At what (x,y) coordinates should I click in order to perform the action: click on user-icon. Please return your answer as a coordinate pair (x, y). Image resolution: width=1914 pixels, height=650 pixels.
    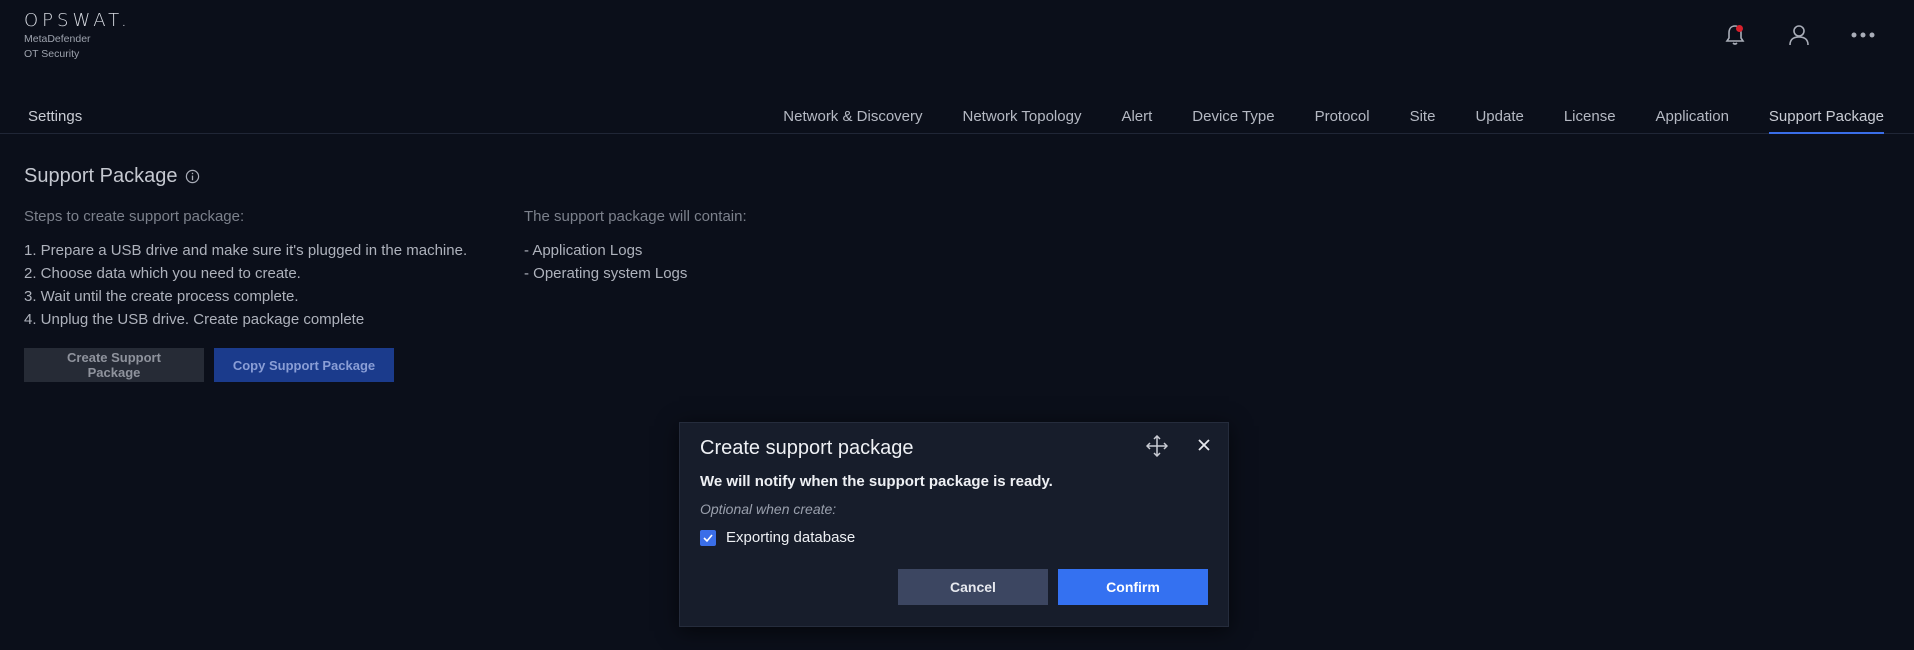
    Looking at the image, I should click on (1799, 35).